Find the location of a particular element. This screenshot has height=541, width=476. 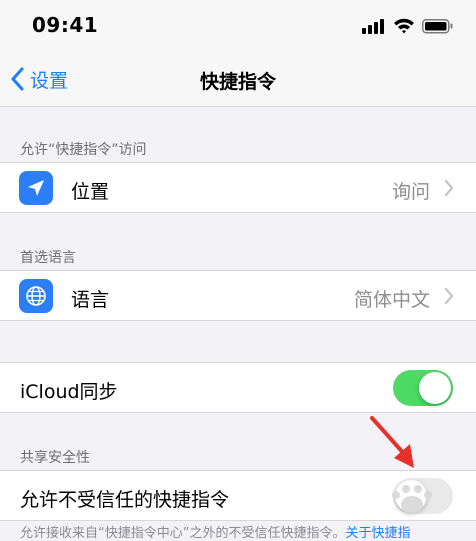

section-header-sharing: 共享安全性 is located at coordinates (55, 458).